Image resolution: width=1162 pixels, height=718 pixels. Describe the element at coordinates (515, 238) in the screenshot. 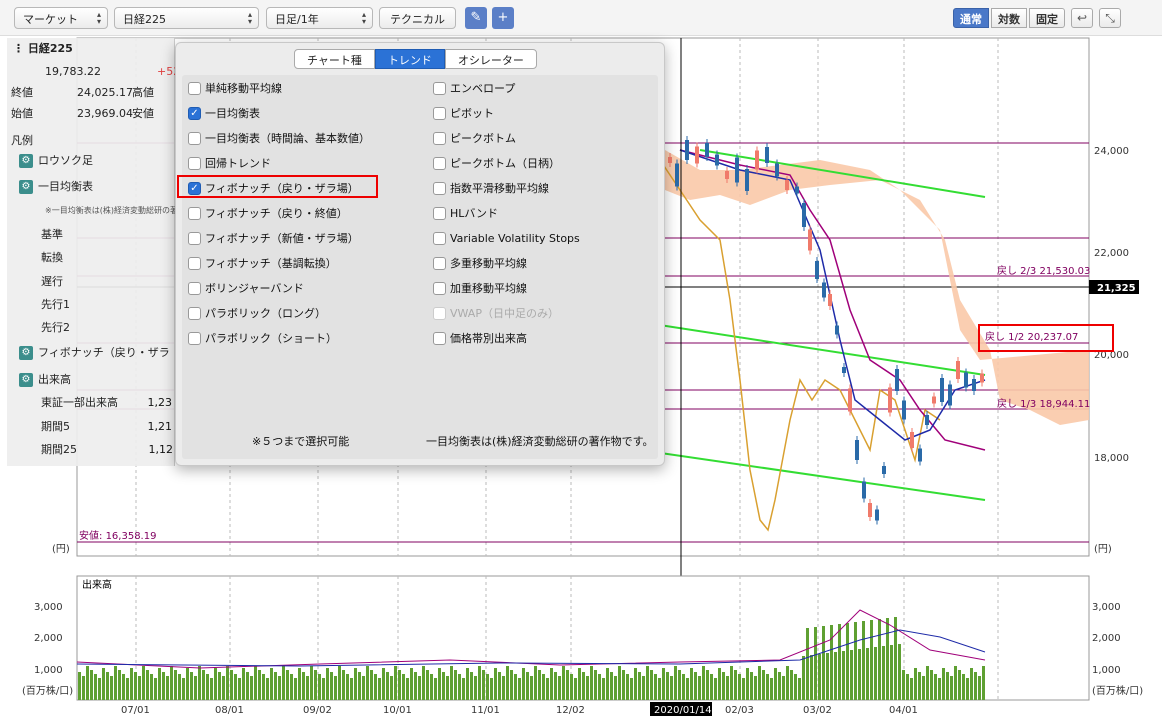

I see `option-label: Variable Volatility Stops` at that location.